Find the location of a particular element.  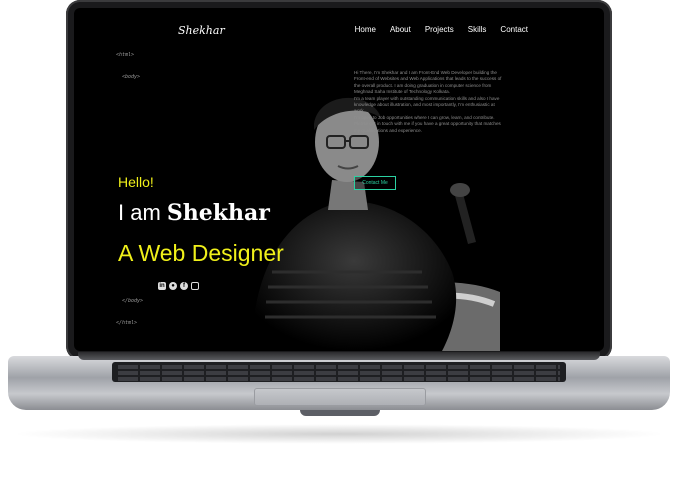

about-line: my qualifications and experience. is located at coordinates (388, 130).